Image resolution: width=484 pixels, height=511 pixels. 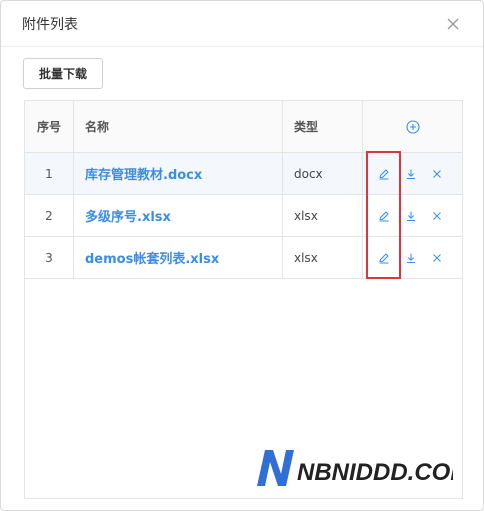 I want to click on table-row: 1 库存管理教材.docx docx, so click(x=243, y=174).